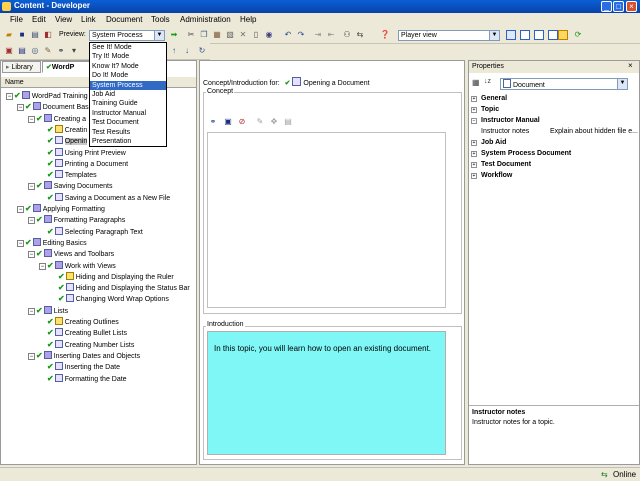 The image size is (640, 481). What do you see at coordinates (288, 122) in the screenshot?
I see `properties-icon: ▤` at bounding box center [288, 122].